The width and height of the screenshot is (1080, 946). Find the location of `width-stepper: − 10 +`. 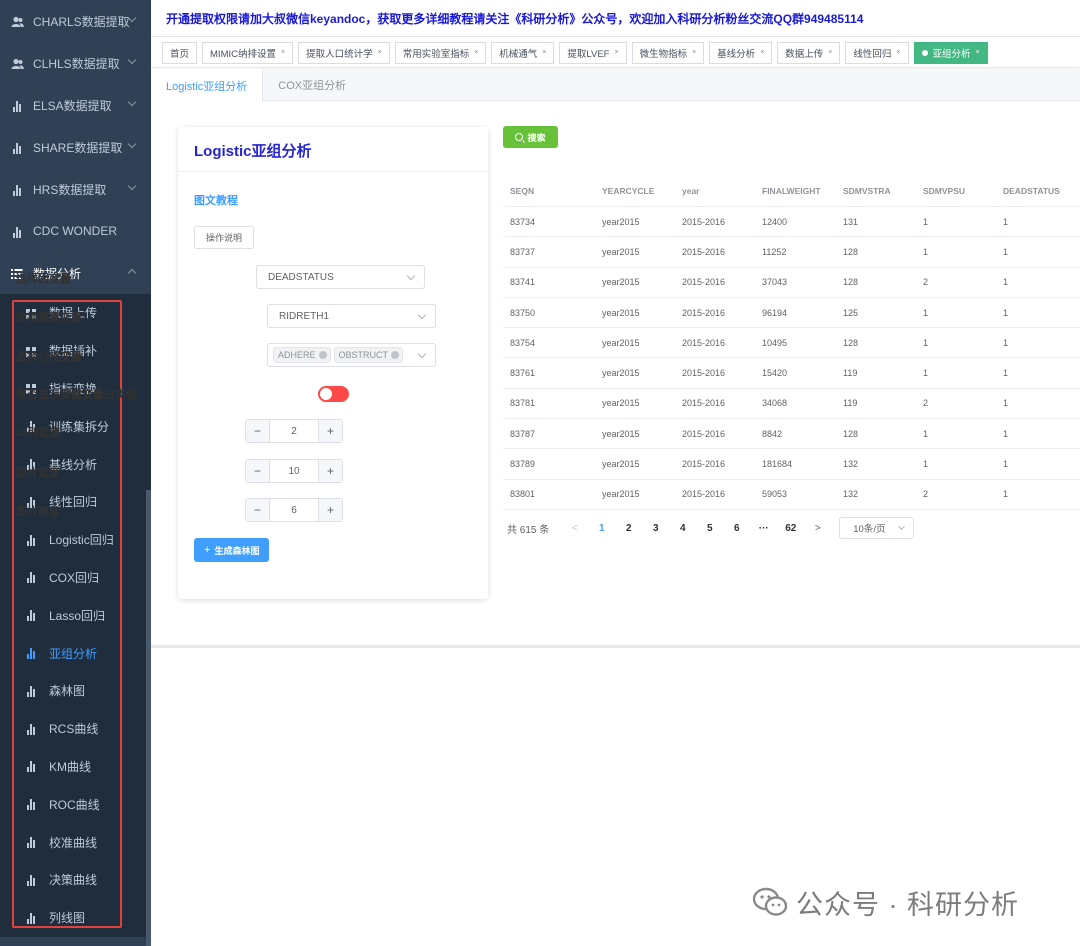

width-stepper: − 10 + is located at coordinates (294, 471).